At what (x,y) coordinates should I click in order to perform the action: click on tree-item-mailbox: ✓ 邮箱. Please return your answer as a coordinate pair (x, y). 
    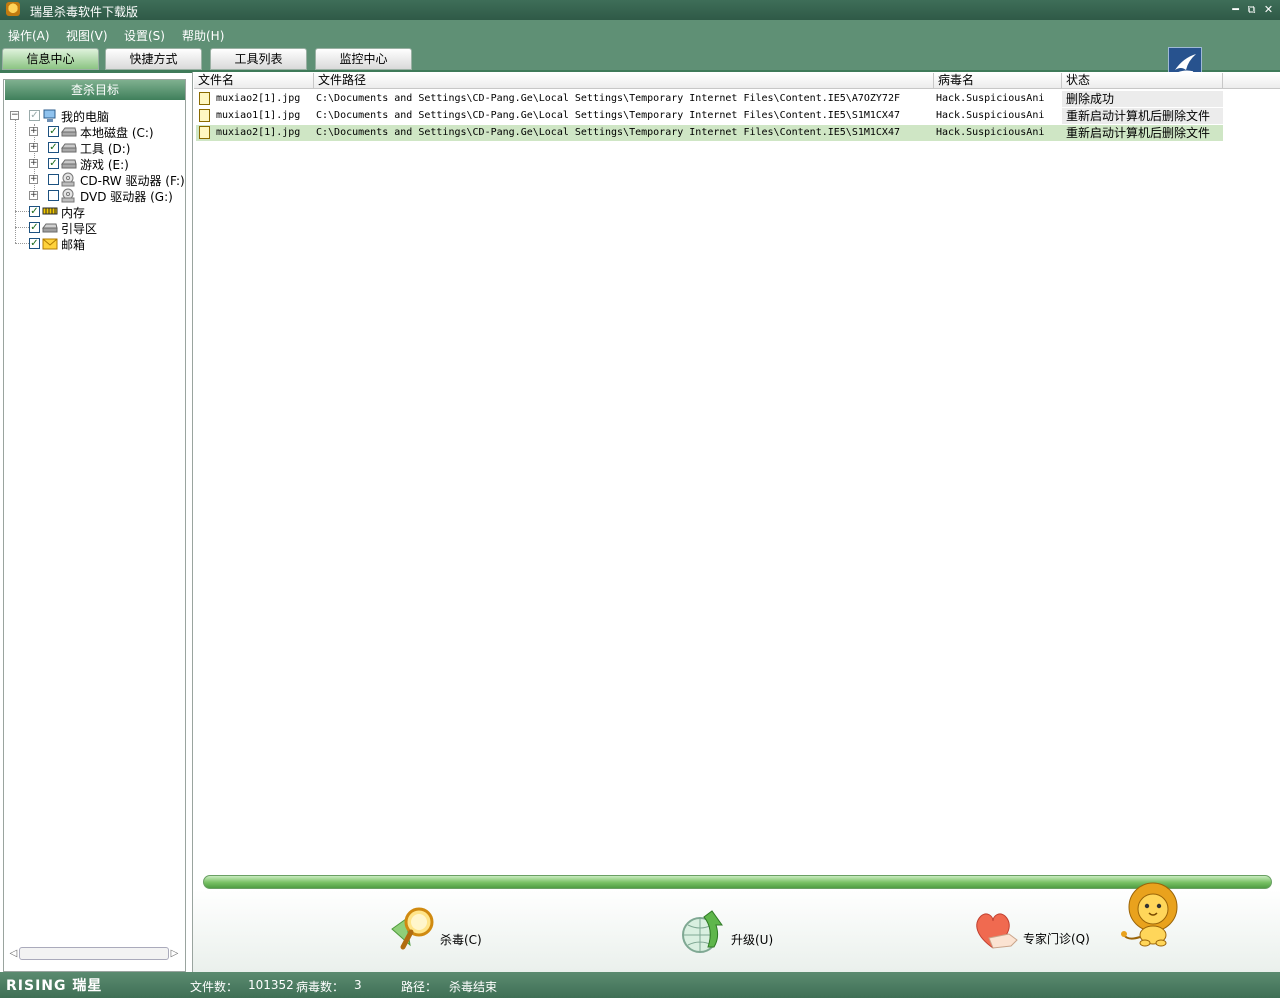
    Looking at the image, I should click on (94, 243).